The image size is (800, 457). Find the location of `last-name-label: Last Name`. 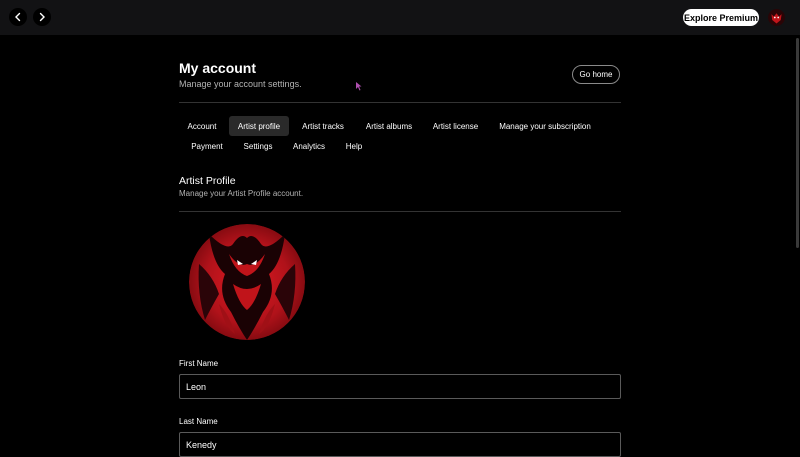

last-name-label: Last Name is located at coordinates (198, 421).